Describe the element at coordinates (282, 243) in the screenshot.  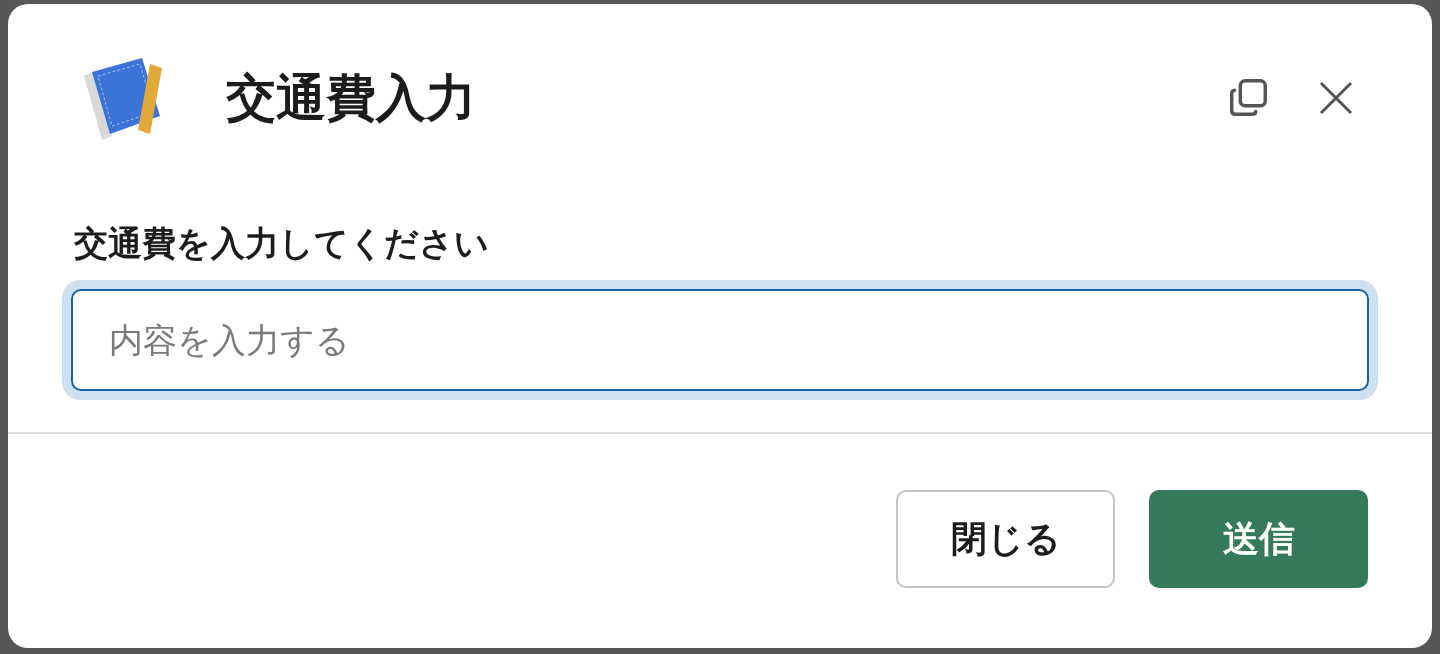
I see `field-label: 交通費を入力してください` at that location.